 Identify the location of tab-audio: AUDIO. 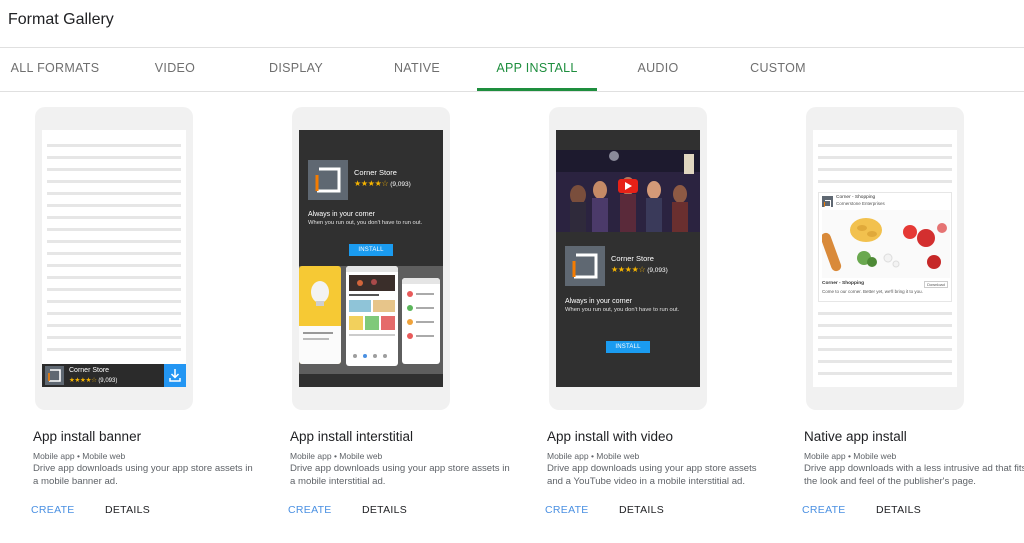
(658, 69).